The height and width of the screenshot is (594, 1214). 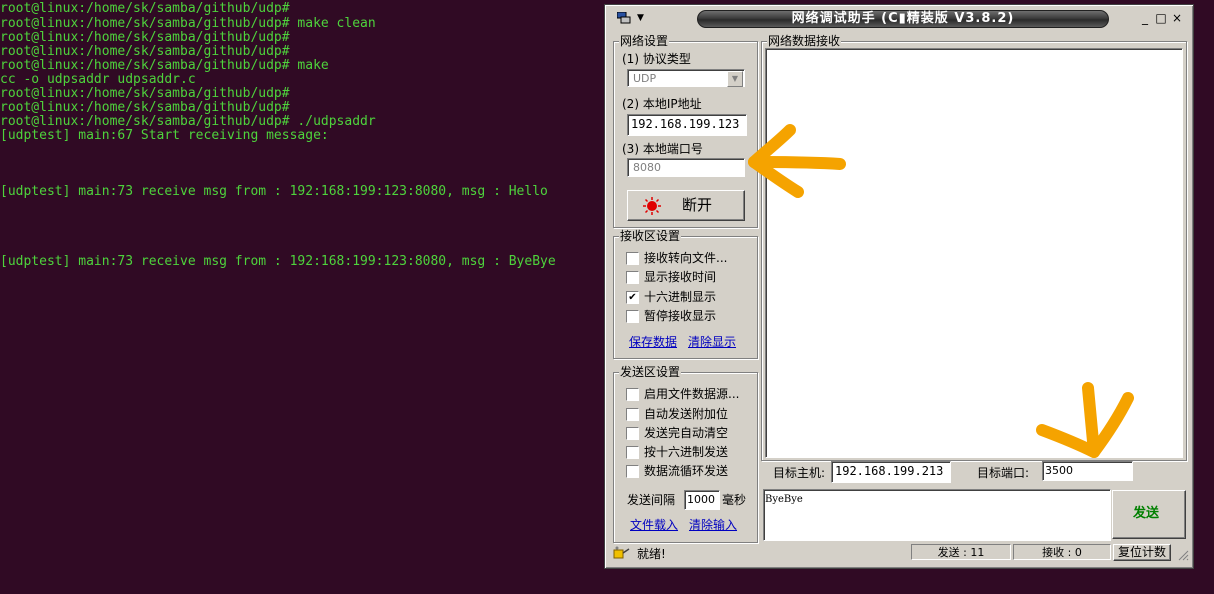 I want to click on annotation-arrow-left-icon, so click(x=797, y=161).